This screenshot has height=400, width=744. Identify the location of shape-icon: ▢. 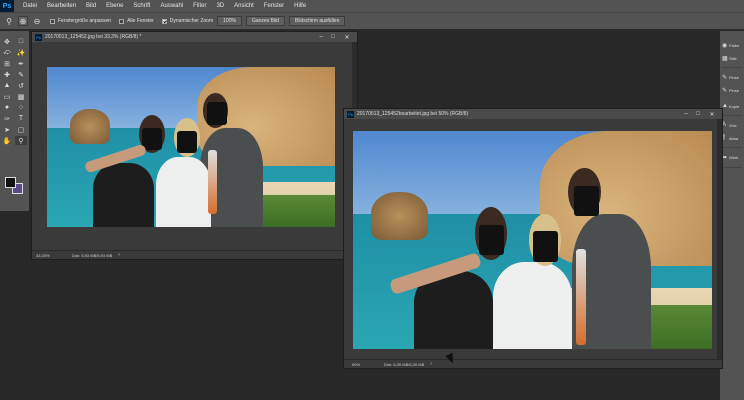
(21, 129).